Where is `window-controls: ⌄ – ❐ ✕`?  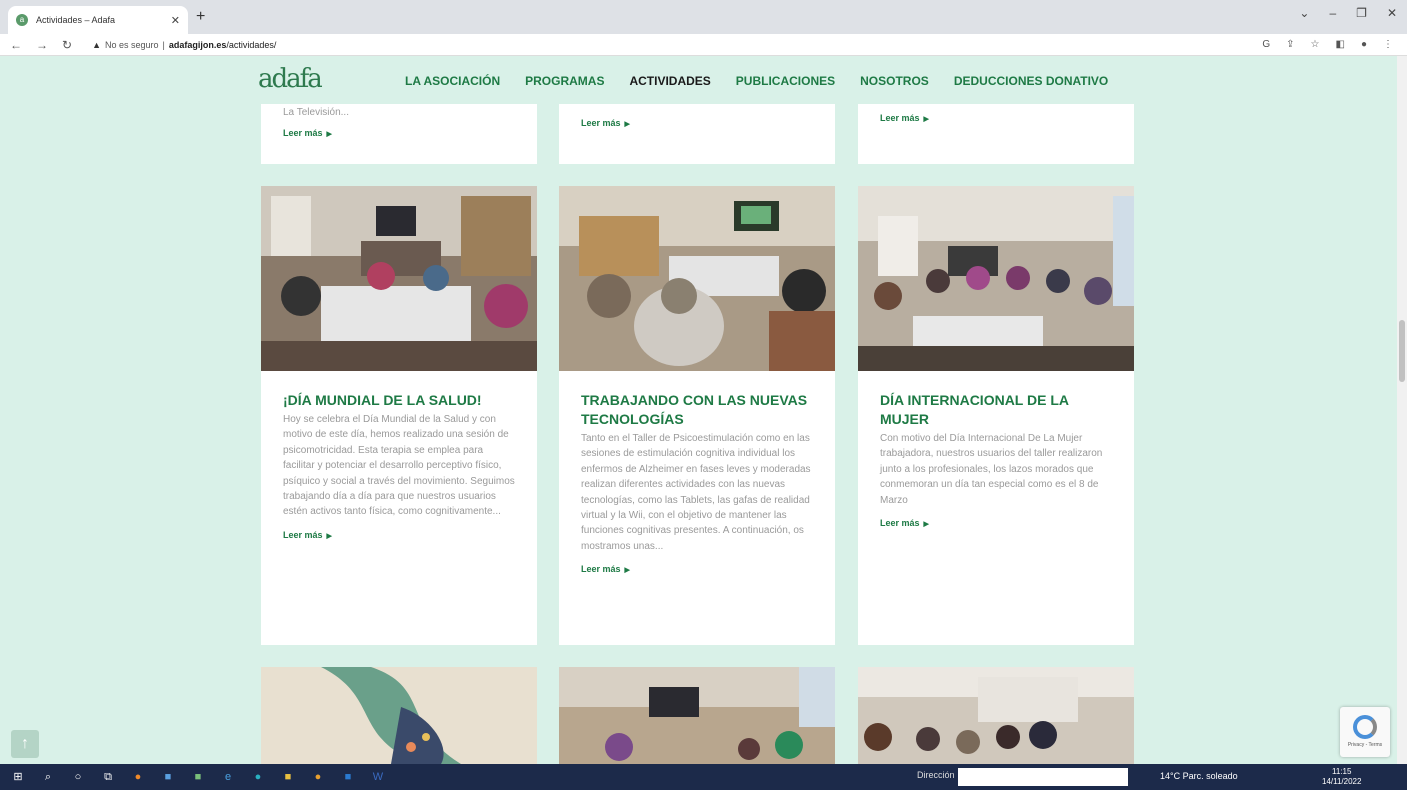 window-controls: ⌄ – ❐ ✕ is located at coordinates (1348, 13).